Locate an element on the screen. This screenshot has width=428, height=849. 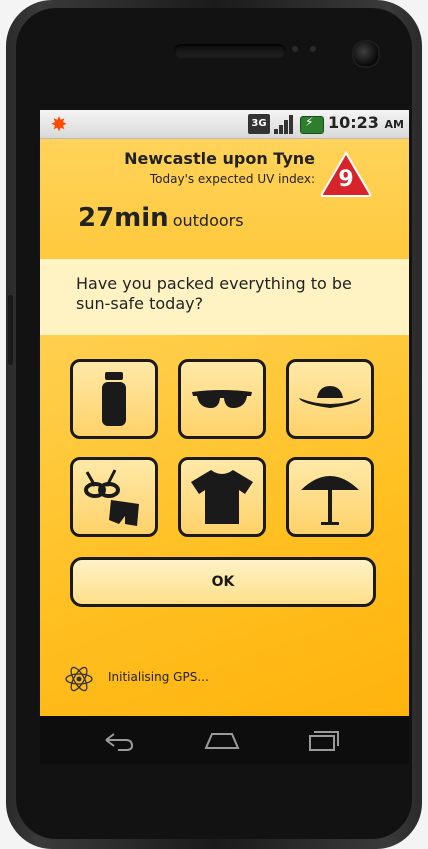
atom-icon is located at coordinates (79, 679).